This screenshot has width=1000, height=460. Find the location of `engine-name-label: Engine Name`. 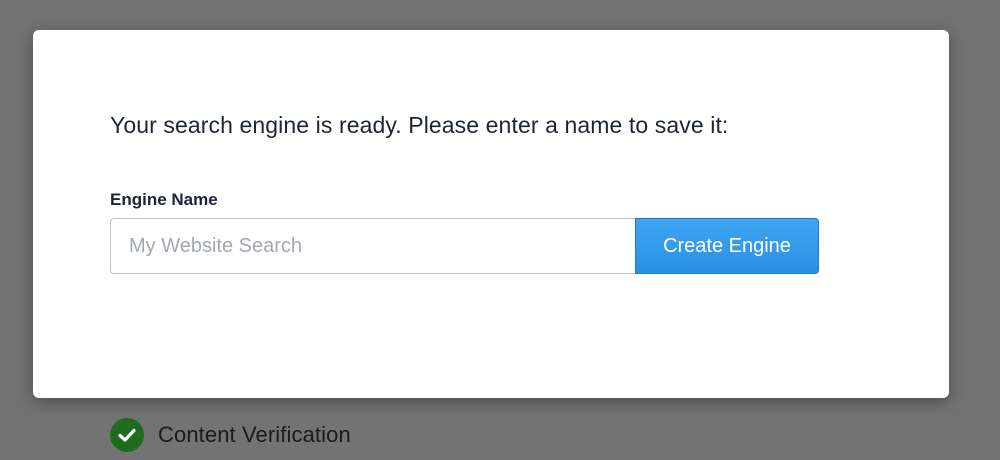

engine-name-label: Engine Name is located at coordinates (164, 199).